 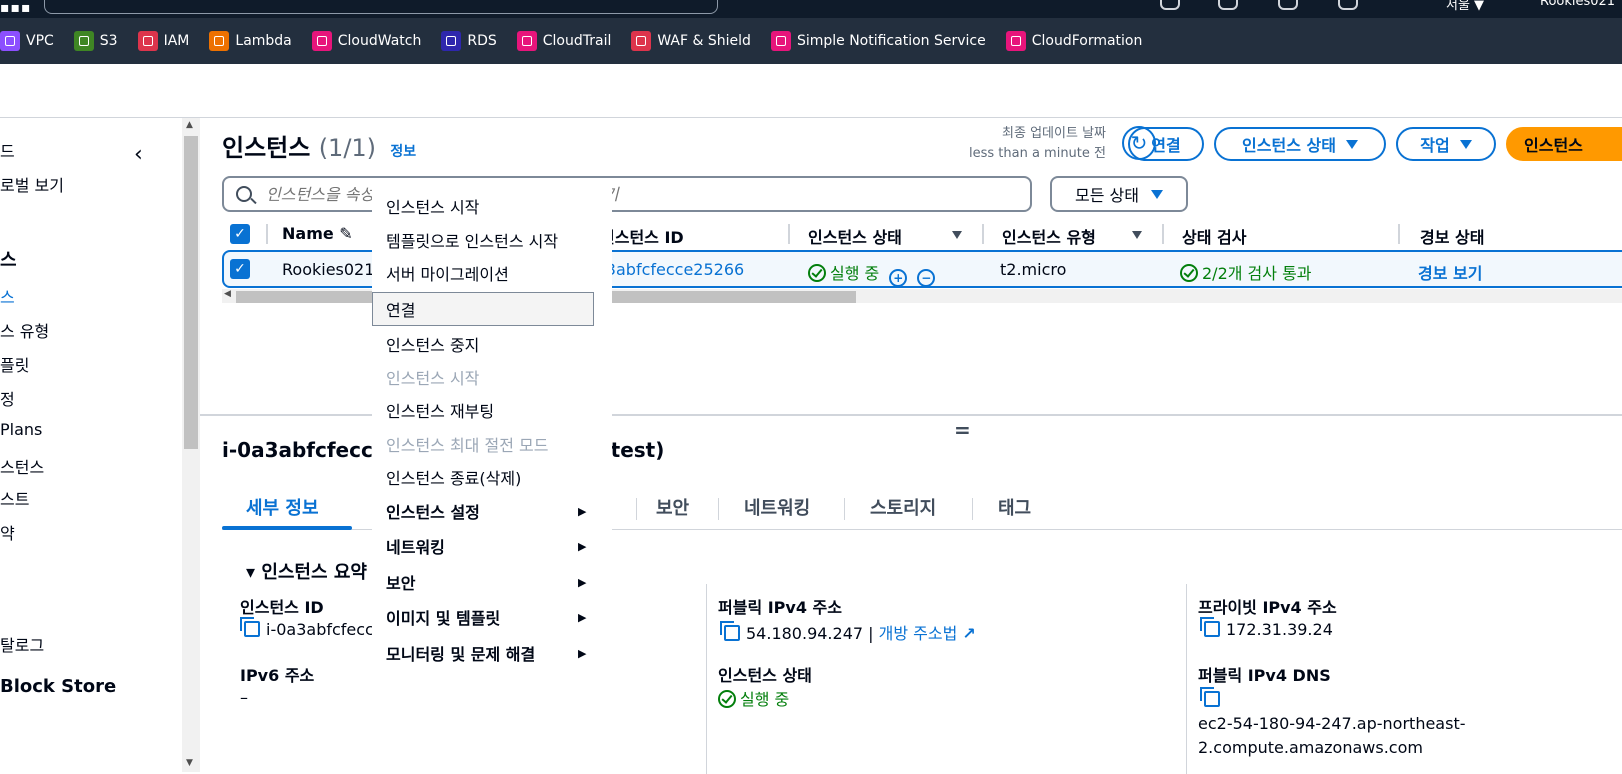 What do you see at coordinates (903, 507) in the screenshot?
I see `tab-storage: 스토리지` at bounding box center [903, 507].